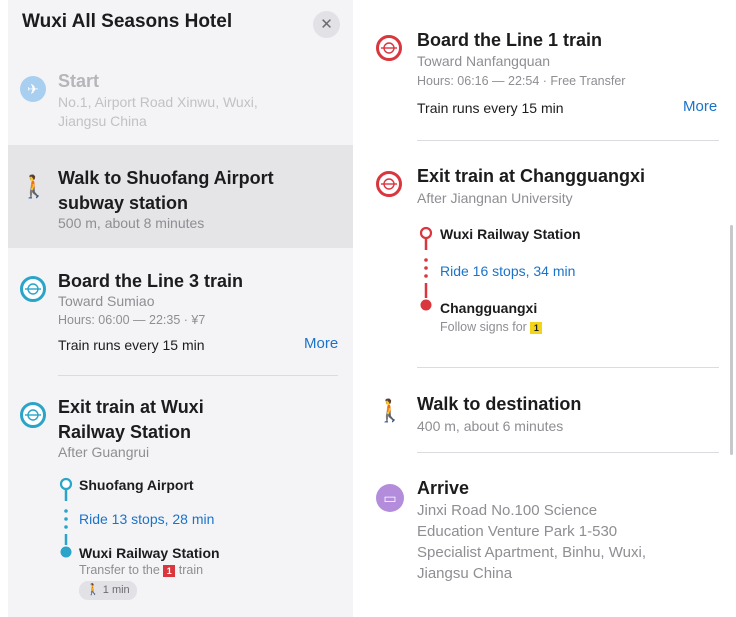  Describe the element at coordinates (491, 327) in the screenshot. I see `exit1-signs-note: Follow signs for 1` at that location.